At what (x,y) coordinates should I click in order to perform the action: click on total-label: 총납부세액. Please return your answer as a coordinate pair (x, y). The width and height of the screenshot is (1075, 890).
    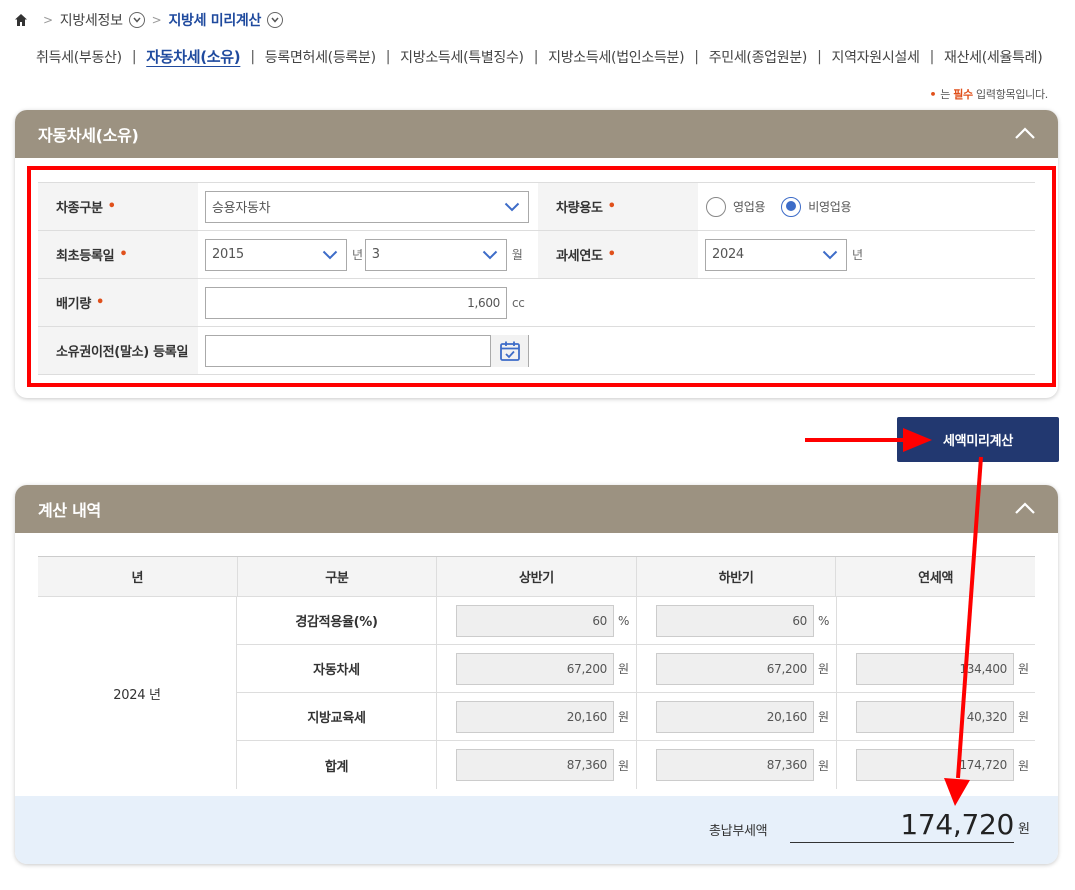
    Looking at the image, I should click on (738, 831).